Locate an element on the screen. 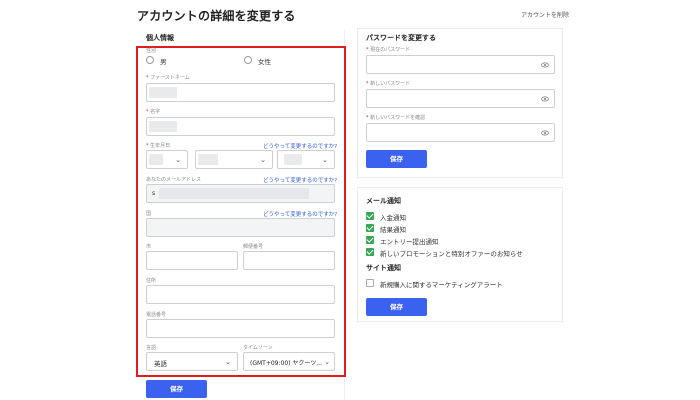 The height and width of the screenshot is (400, 700). birth-day-select: ⌄ is located at coordinates (167, 159).